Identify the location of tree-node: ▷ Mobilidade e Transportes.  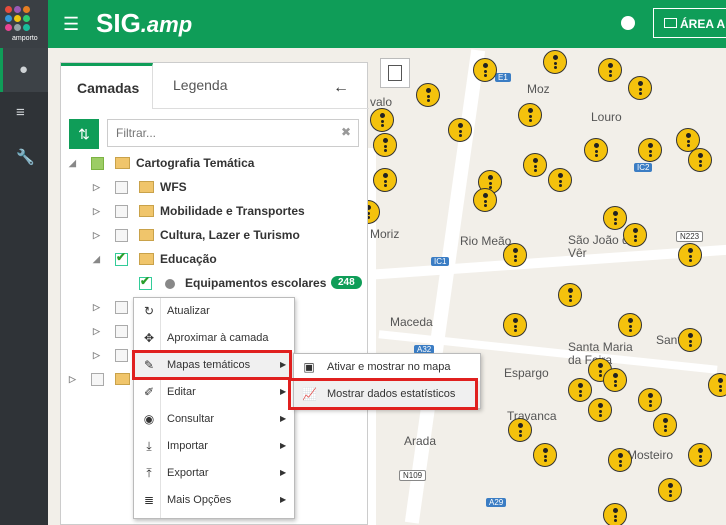
(211, 212).